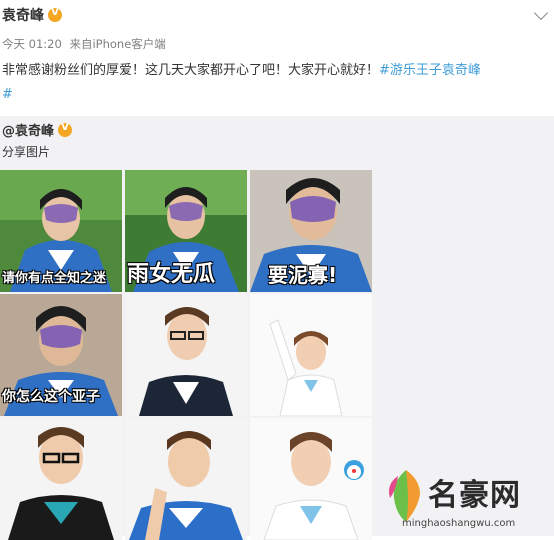  What do you see at coordinates (23, 15) in the screenshot?
I see `author-name: 袁奇峰` at bounding box center [23, 15].